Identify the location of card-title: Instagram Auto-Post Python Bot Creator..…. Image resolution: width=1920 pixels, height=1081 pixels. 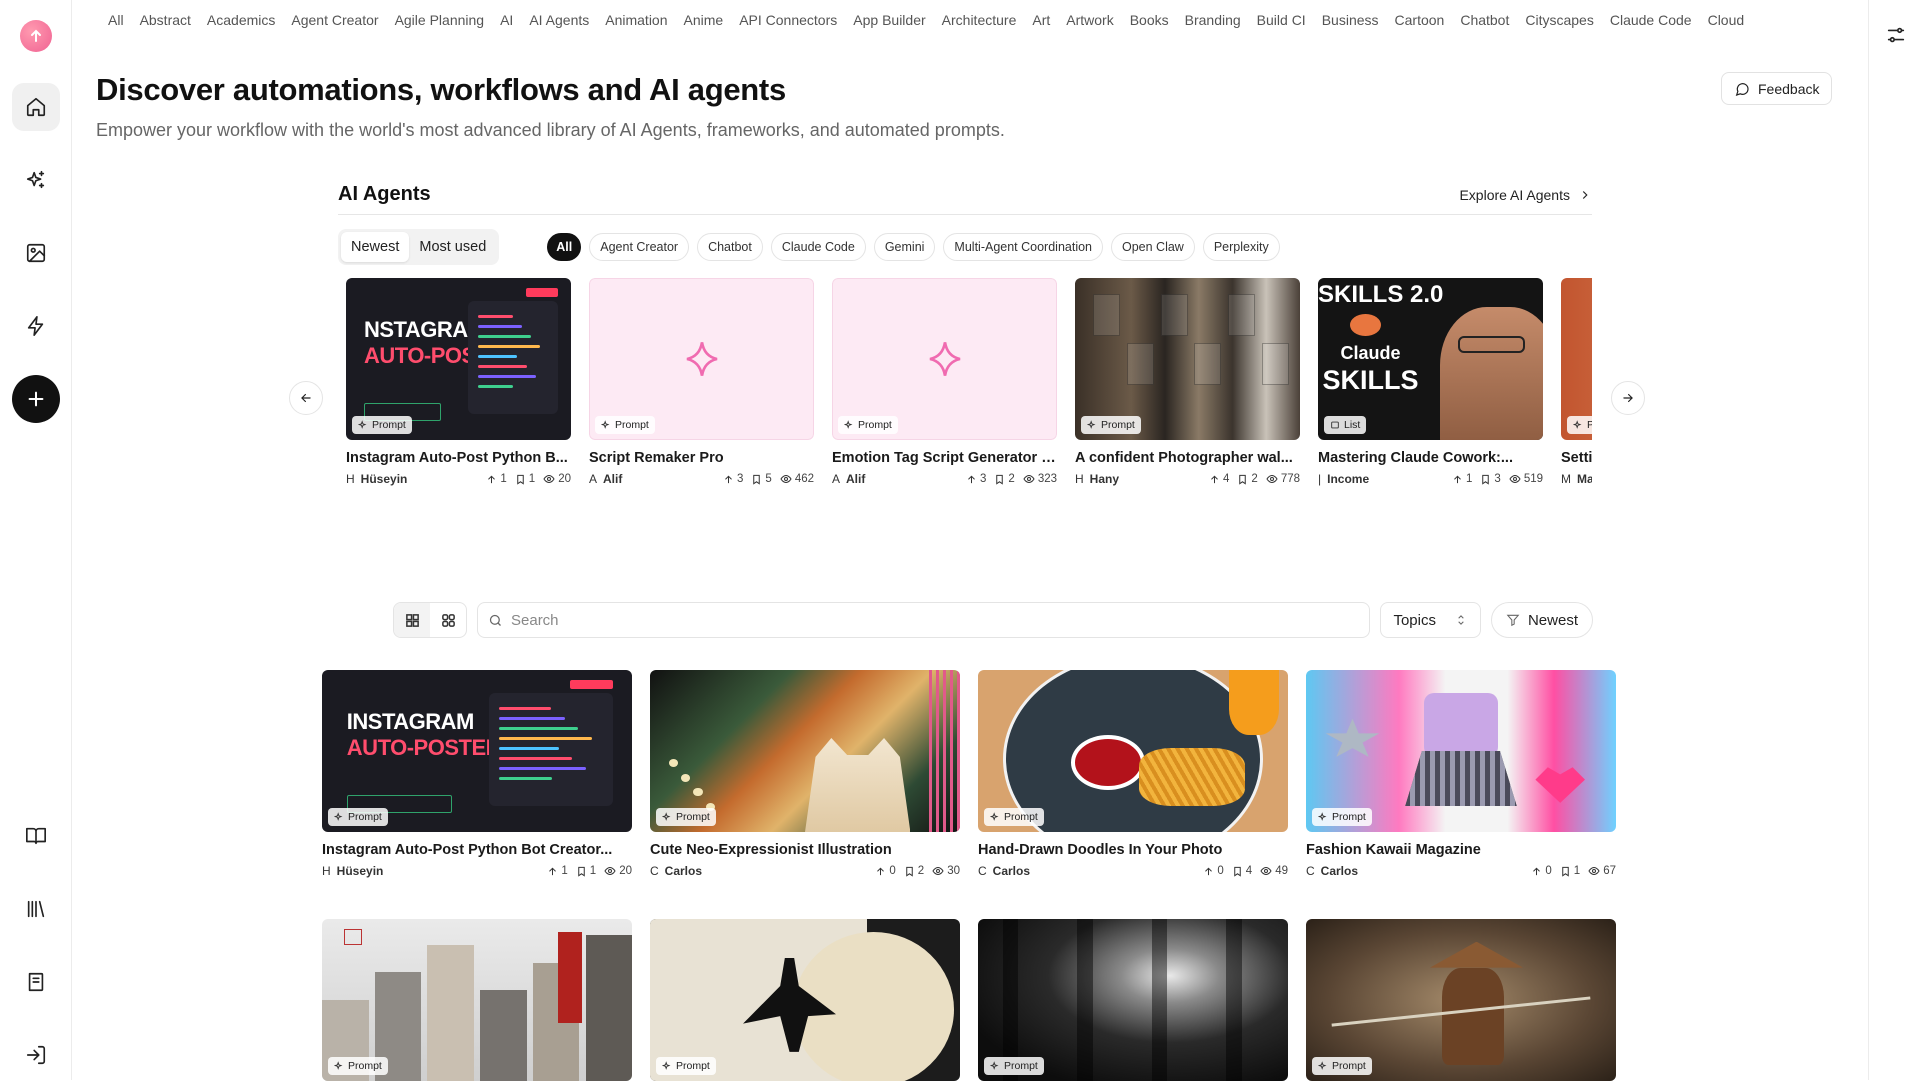
(477, 850).